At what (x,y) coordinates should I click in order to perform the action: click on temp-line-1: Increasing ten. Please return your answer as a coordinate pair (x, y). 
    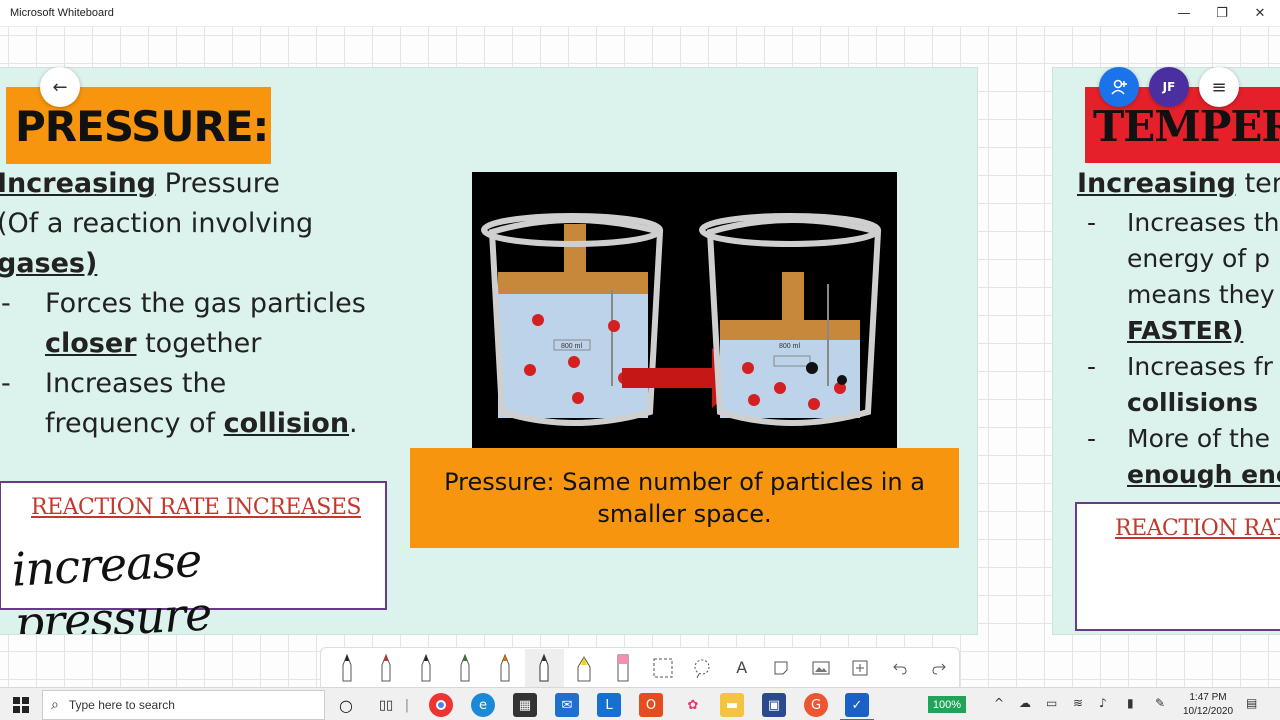
    Looking at the image, I should click on (1178, 183).